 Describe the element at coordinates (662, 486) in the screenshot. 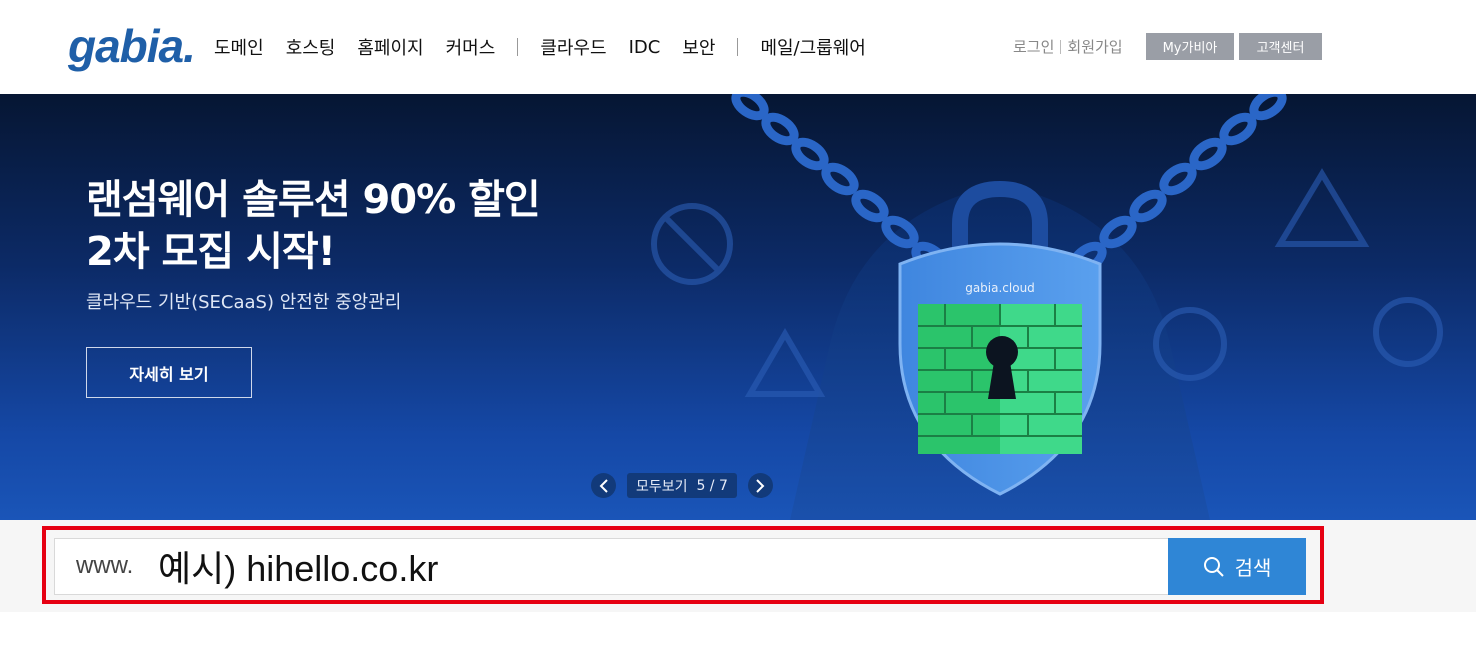

I see `pager-label-text: 모두보기` at that location.